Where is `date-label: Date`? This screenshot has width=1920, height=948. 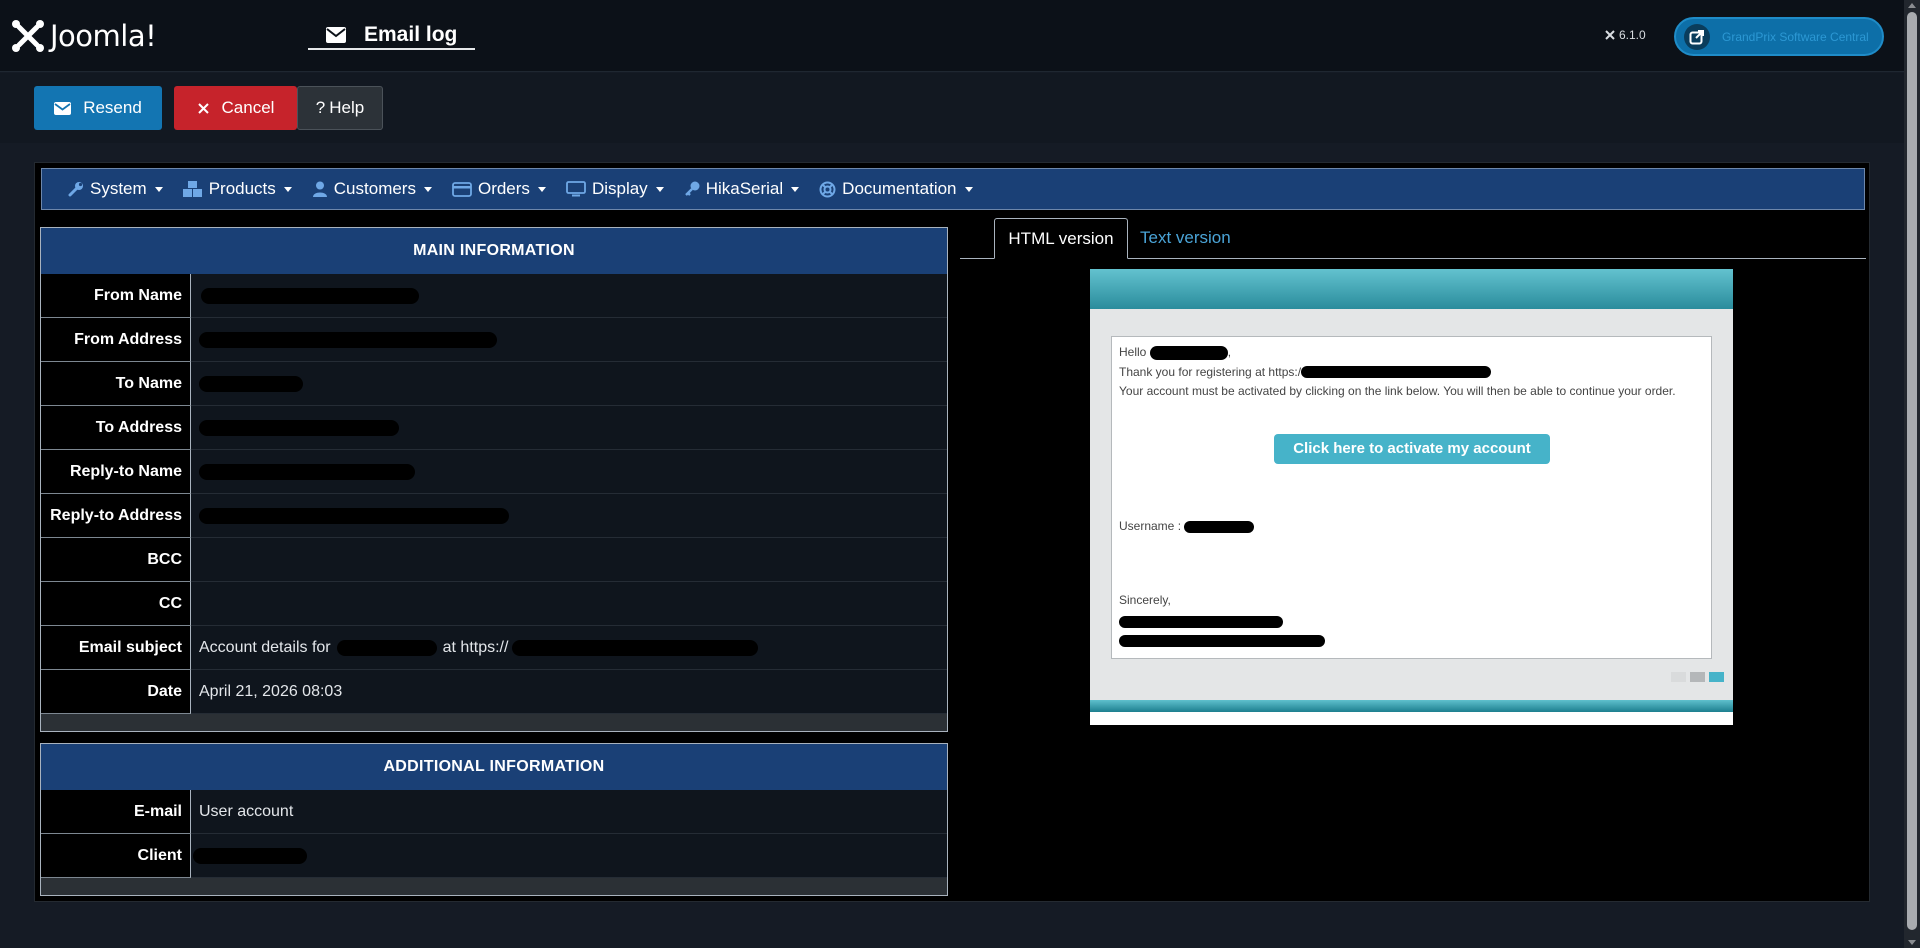
date-label: Date is located at coordinates (116, 692).